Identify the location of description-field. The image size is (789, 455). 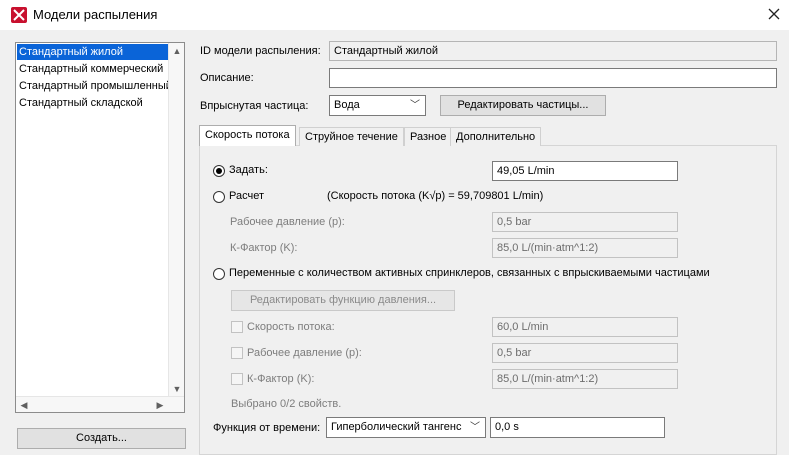
(553, 78).